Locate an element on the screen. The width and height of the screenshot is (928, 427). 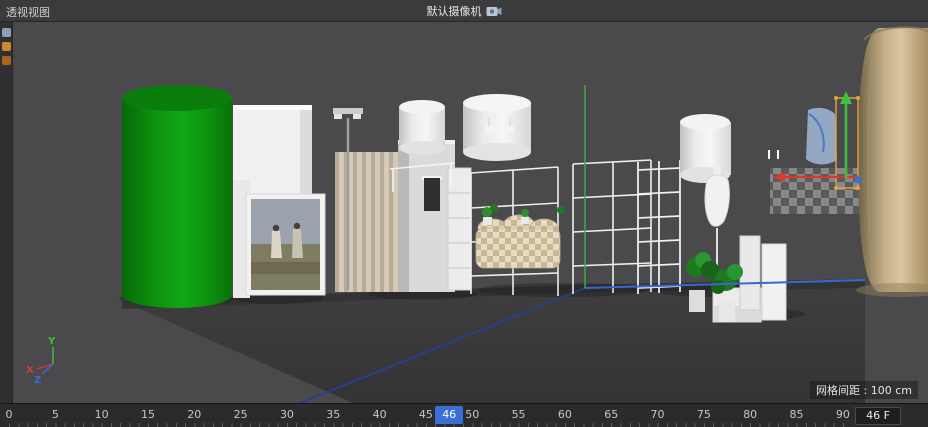
beige-curtain-roll is located at coordinates (892, 161).